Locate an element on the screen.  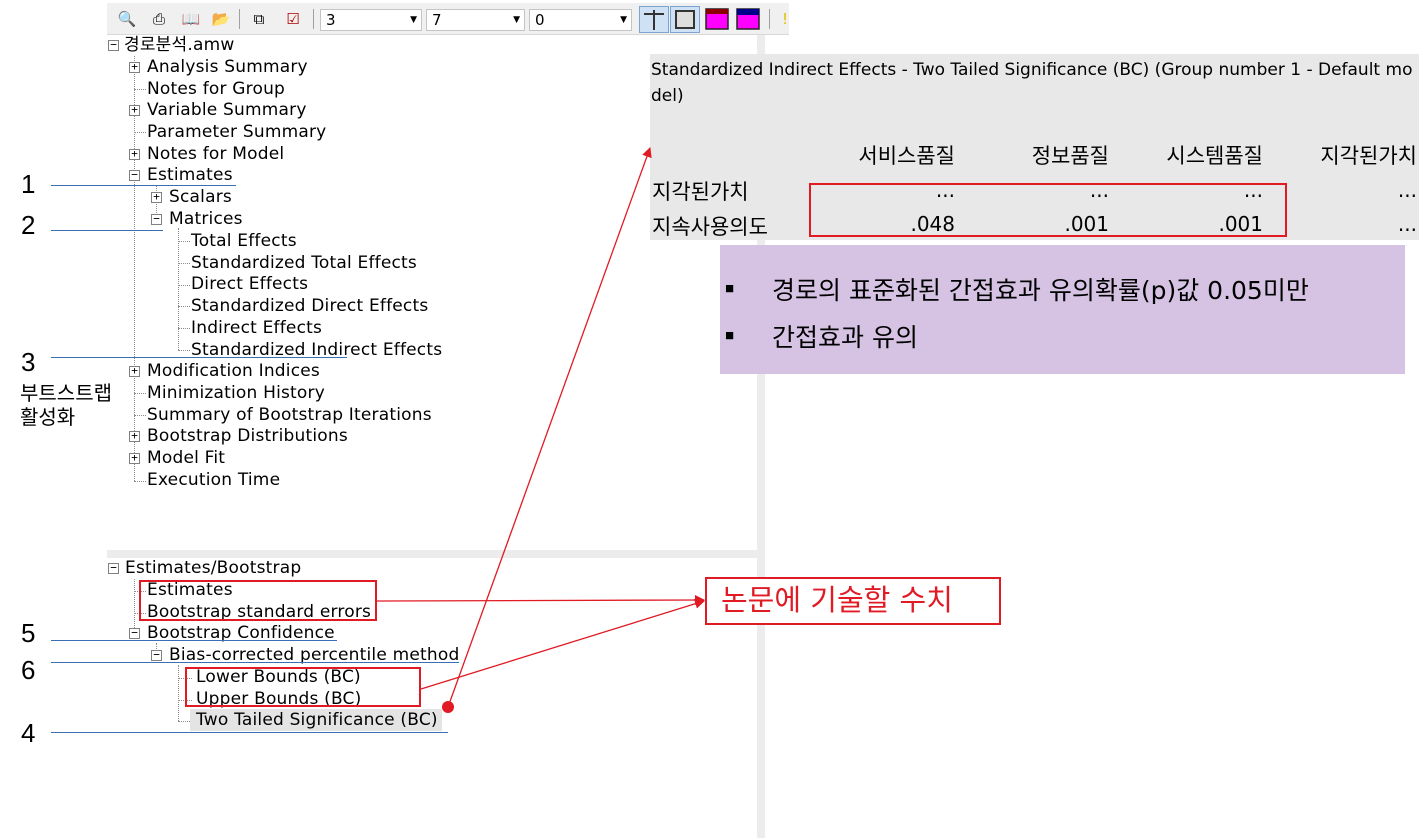
arrow-bounds-to-callout is located at coordinates (562, 644).